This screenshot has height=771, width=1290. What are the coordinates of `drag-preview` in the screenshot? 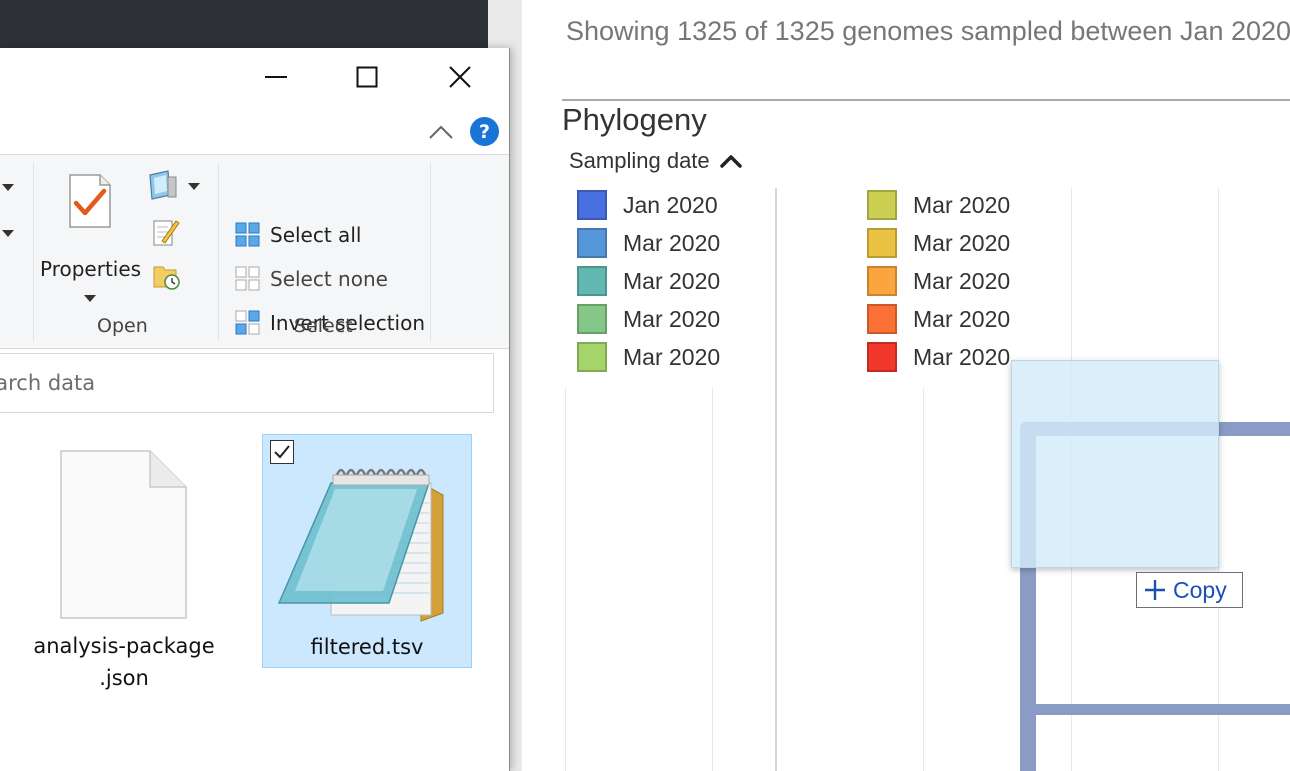 It's located at (1115, 464).